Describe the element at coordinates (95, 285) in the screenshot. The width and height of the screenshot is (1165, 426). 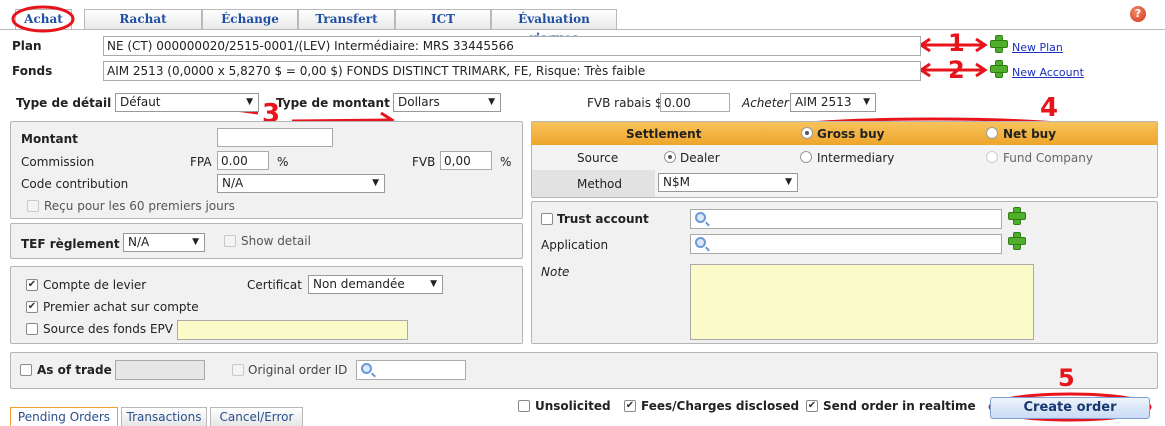
I see `levier-label: Compte de levier` at that location.